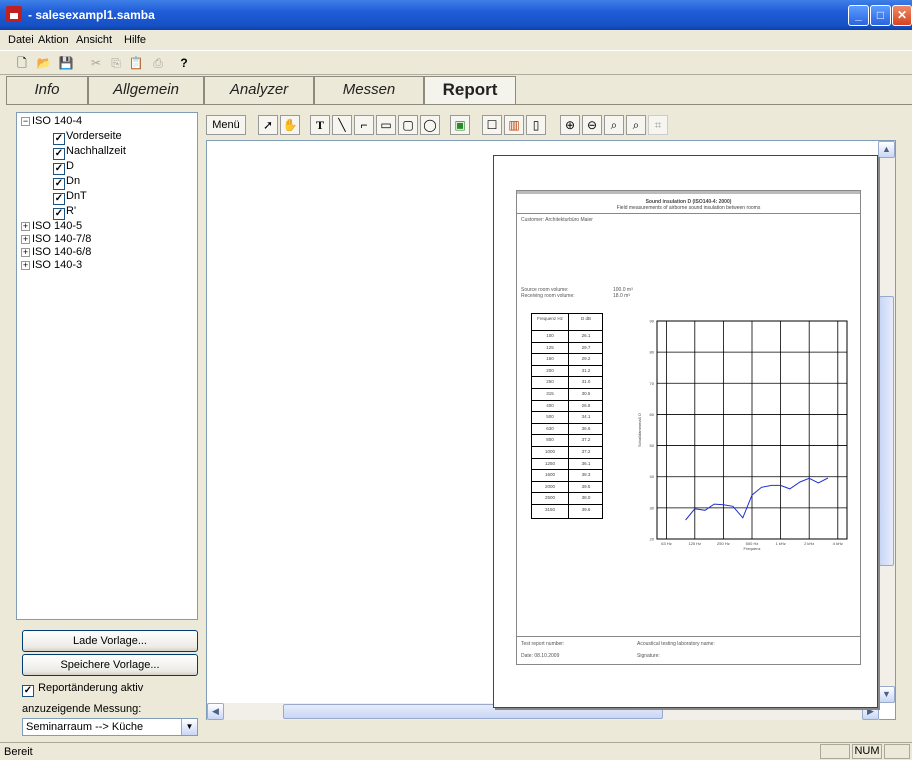 This screenshot has width=912, height=760. Describe the element at coordinates (89, 152) in the screenshot. I see `tree-item-nachhallzeit: ✓ Nachhallzeit` at that location.